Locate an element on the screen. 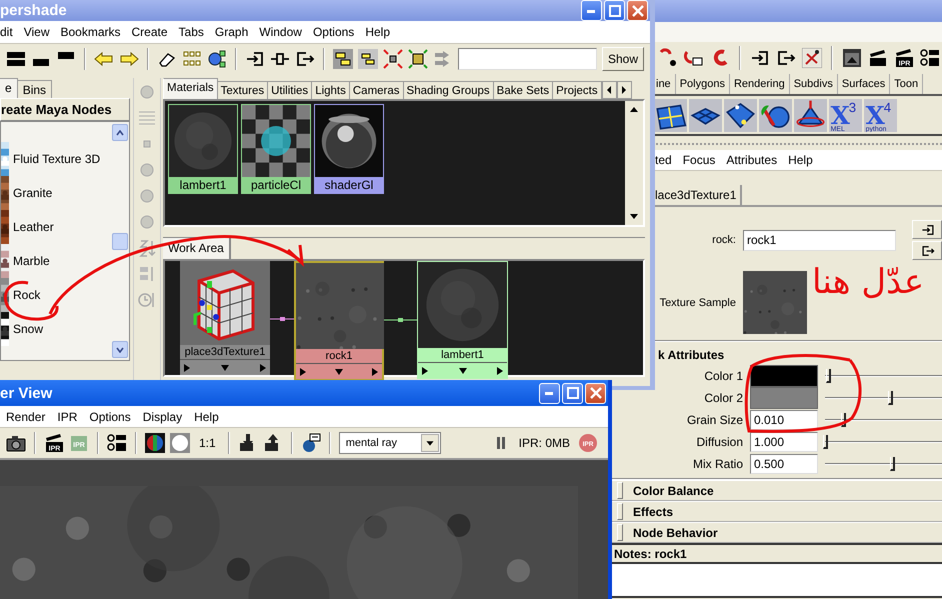  layout-toggle-icon is located at coordinates (343, 59).